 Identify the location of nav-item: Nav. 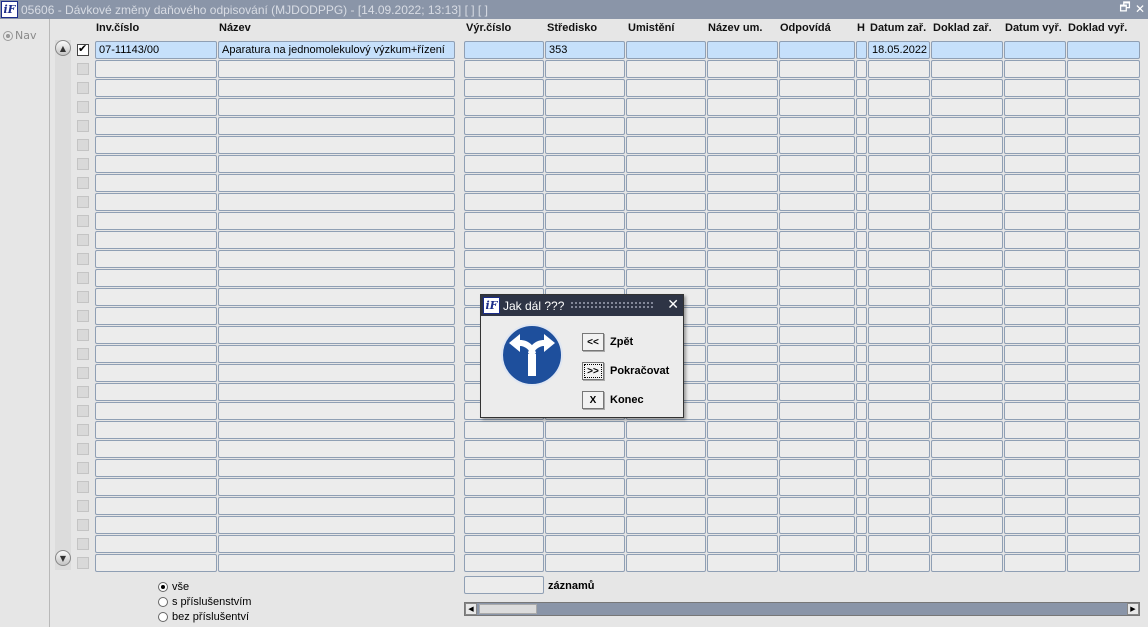
(19, 35).